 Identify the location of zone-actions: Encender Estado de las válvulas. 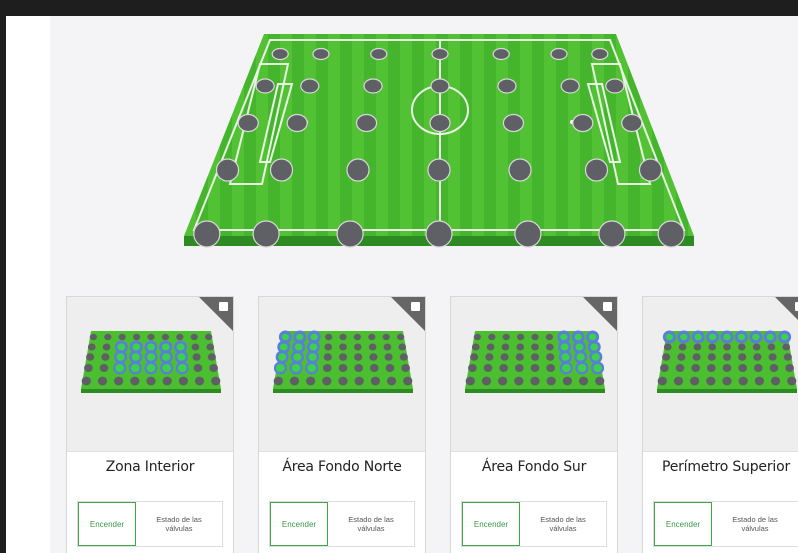
(725, 524).